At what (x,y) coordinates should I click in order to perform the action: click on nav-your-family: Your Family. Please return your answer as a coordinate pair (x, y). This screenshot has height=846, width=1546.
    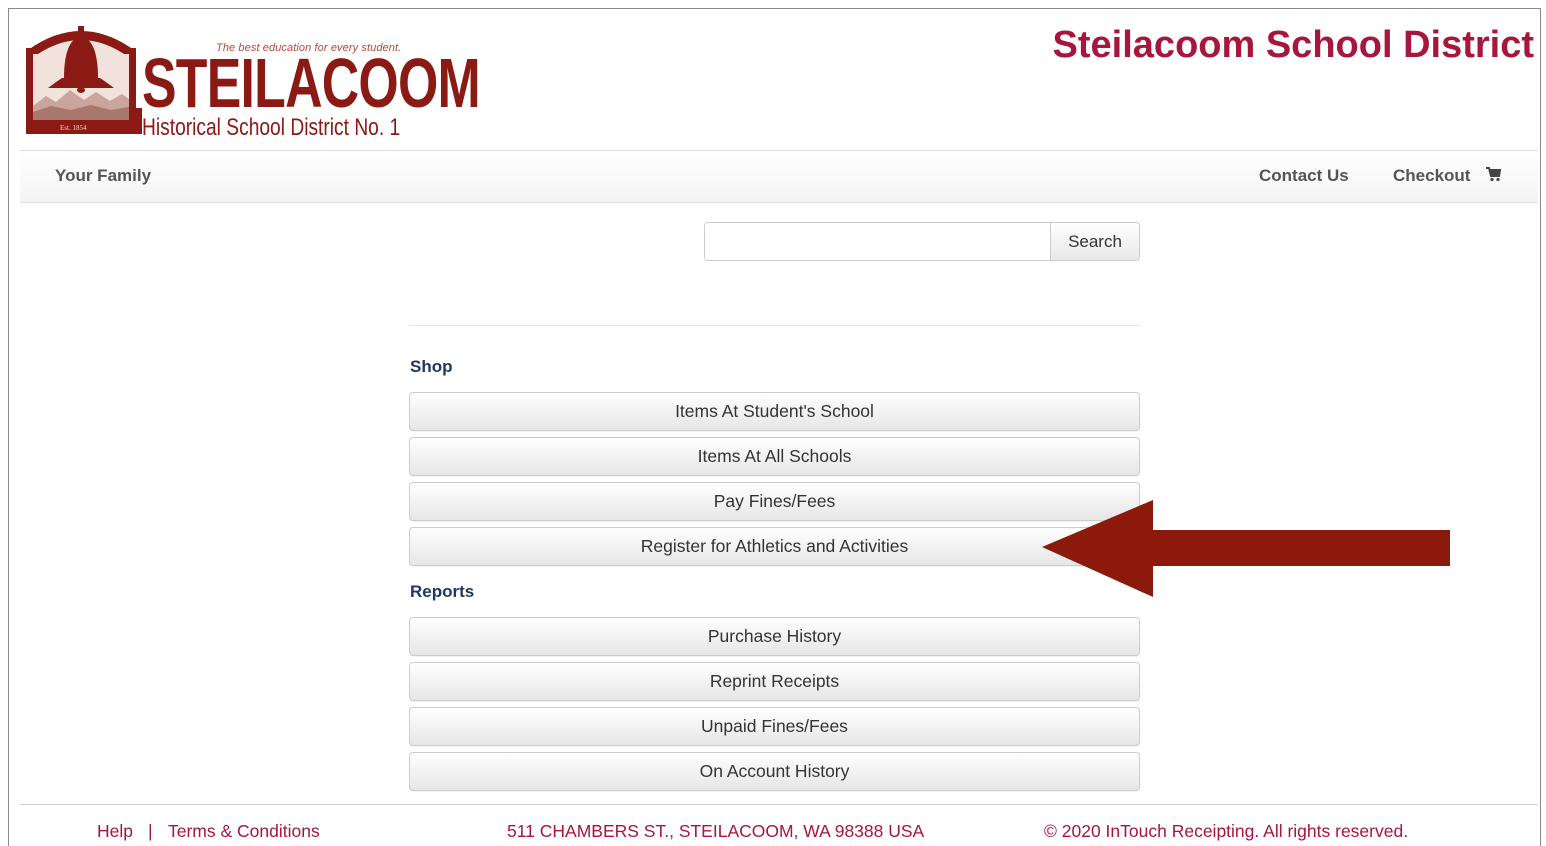
    Looking at the image, I should click on (103, 176).